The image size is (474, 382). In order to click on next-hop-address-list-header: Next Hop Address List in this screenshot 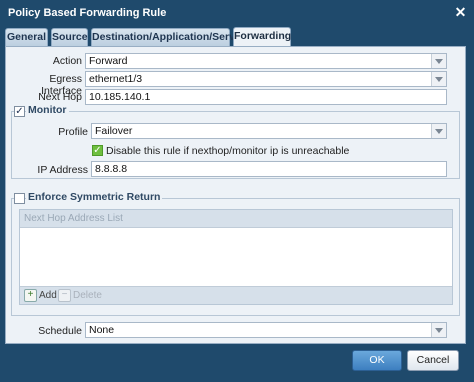, I will do `click(236, 219)`.